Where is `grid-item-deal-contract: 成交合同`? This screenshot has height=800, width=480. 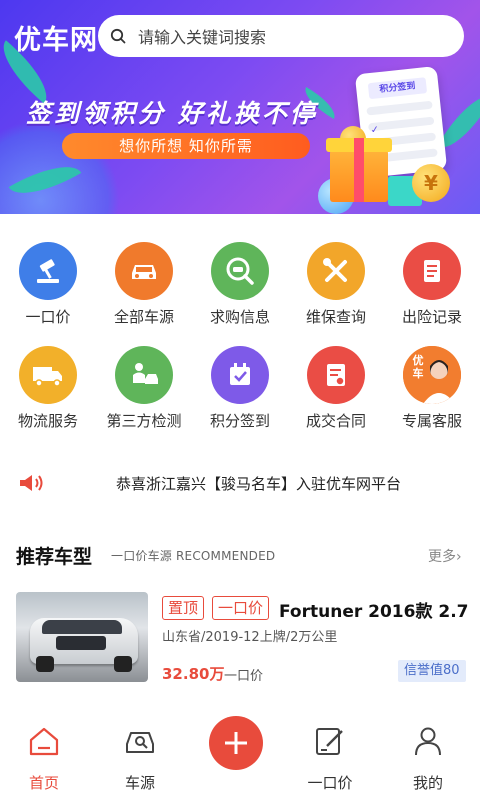
grid-item-deal-contract: 成交合同 is located at coordinates (336, 388).